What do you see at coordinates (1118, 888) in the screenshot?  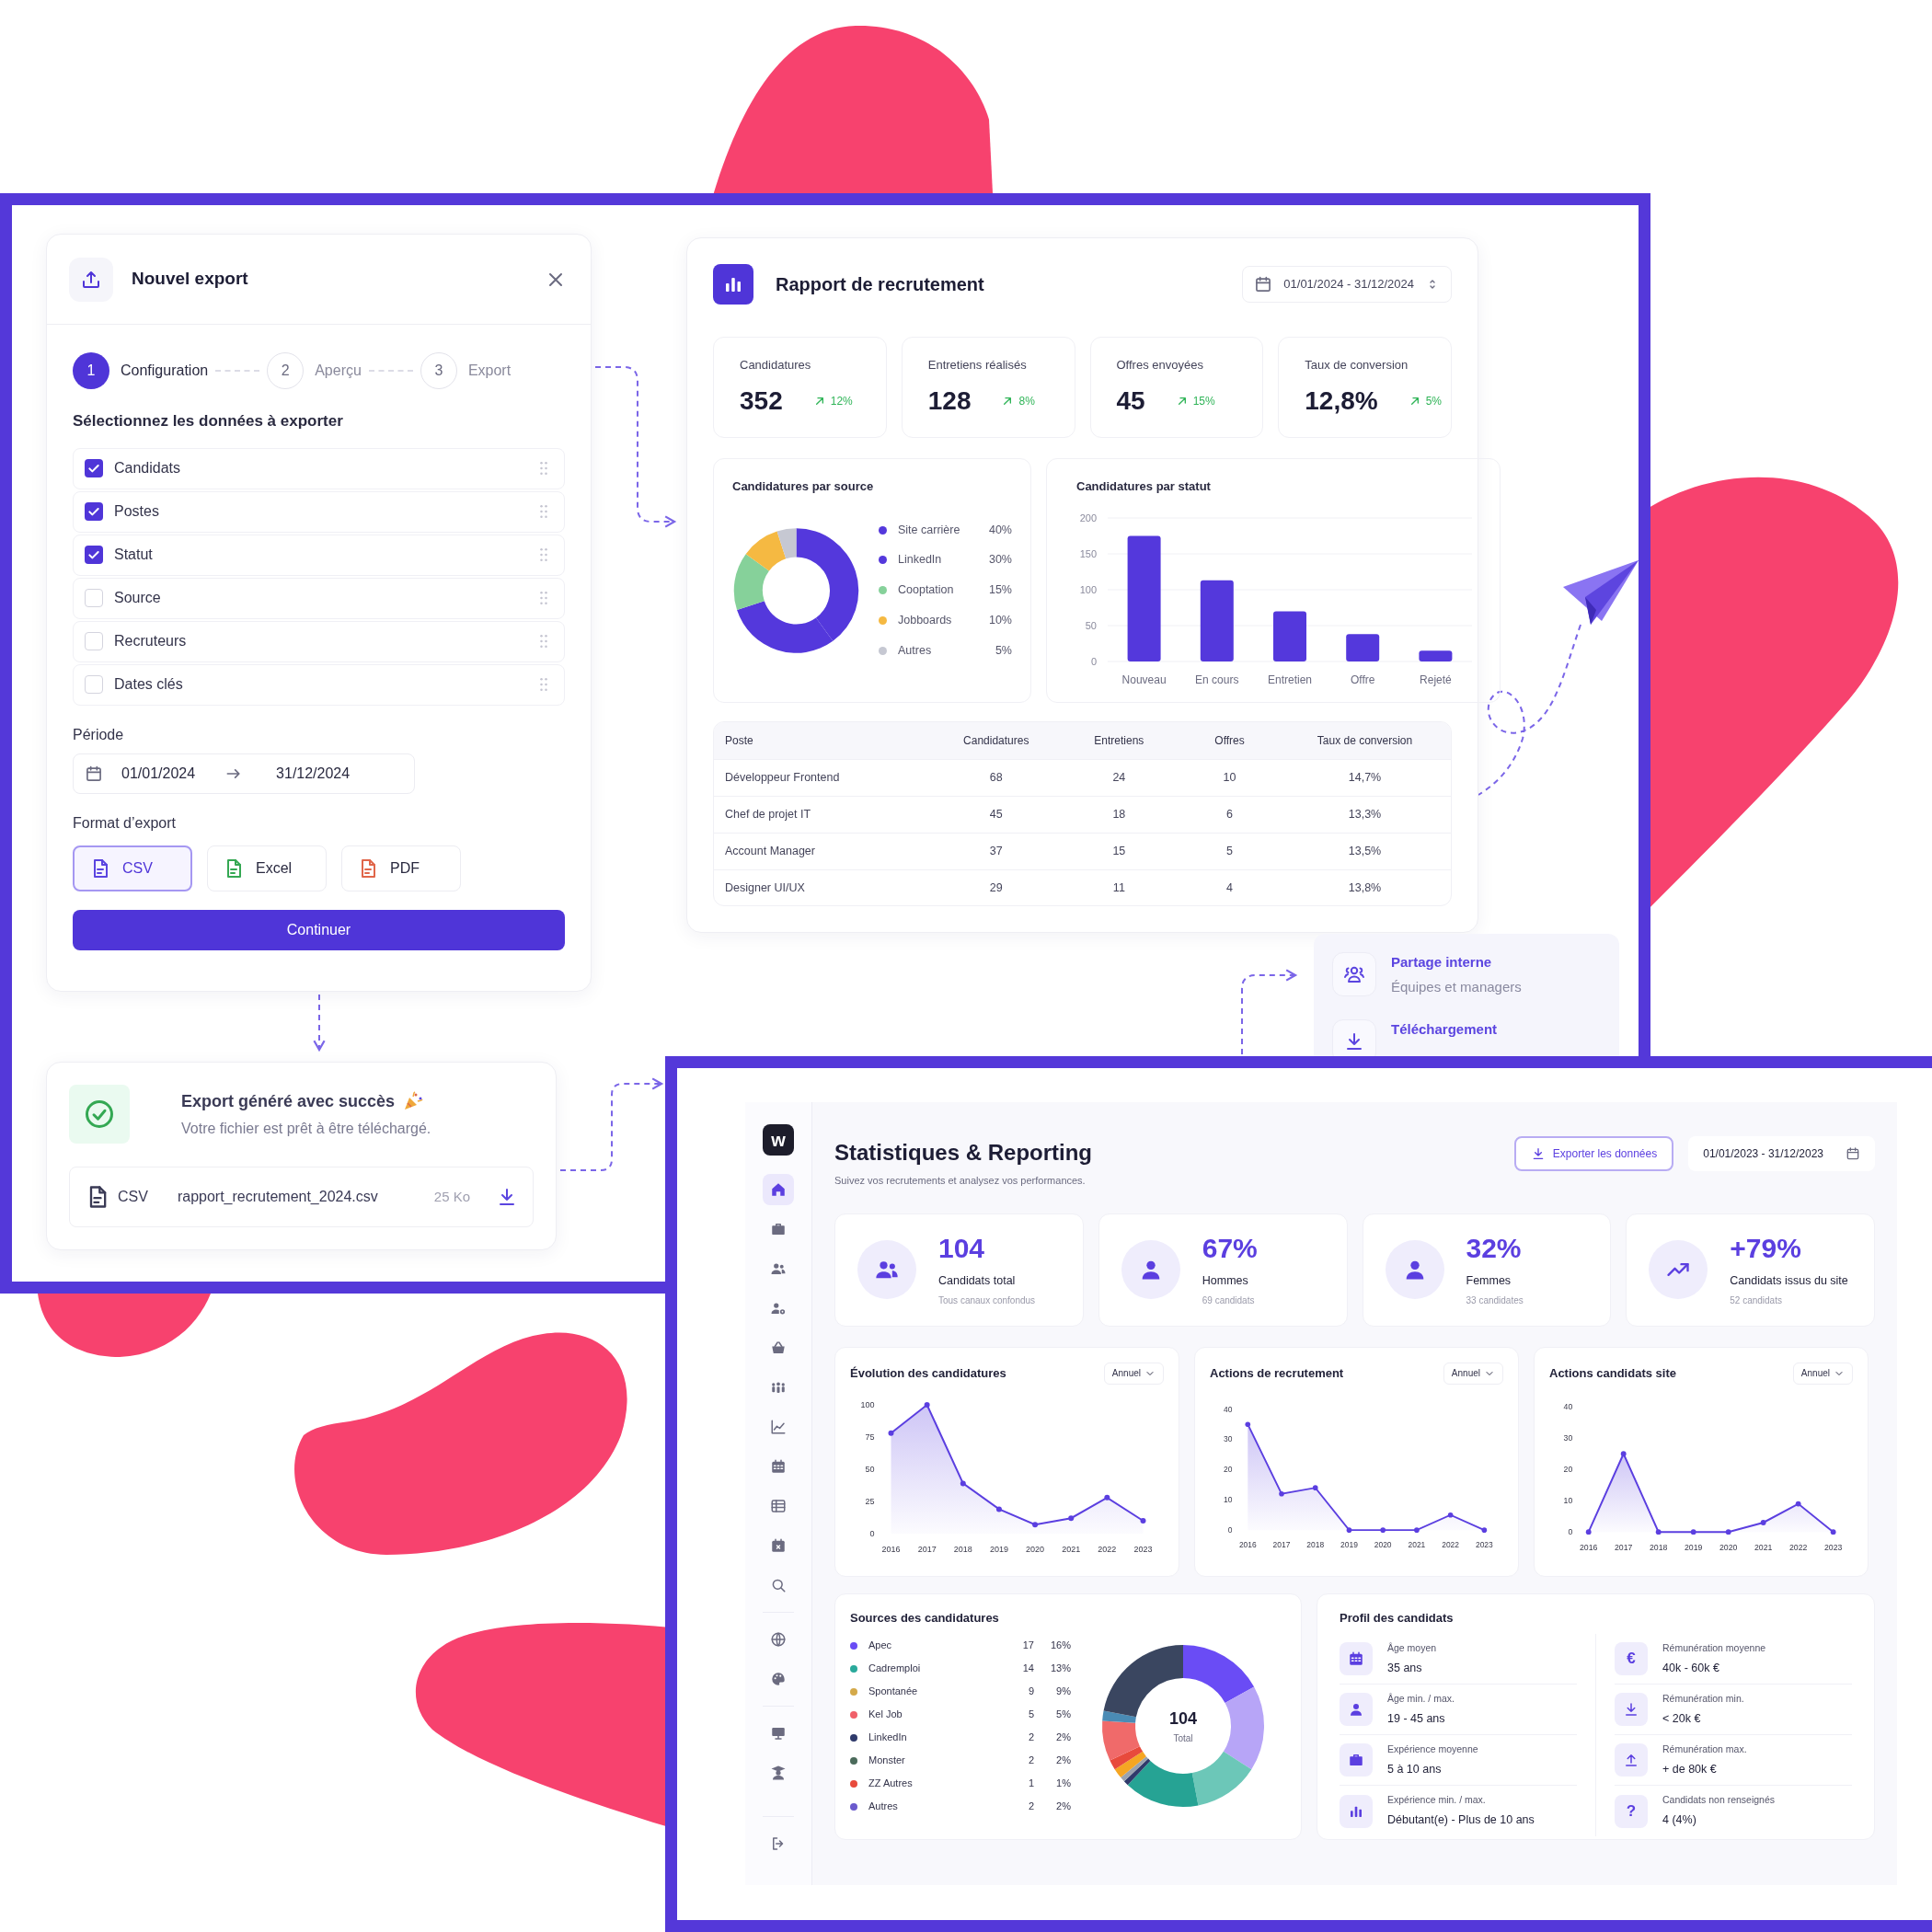 I see `table-cell-text: 11` at bounding box center [1118, 888].